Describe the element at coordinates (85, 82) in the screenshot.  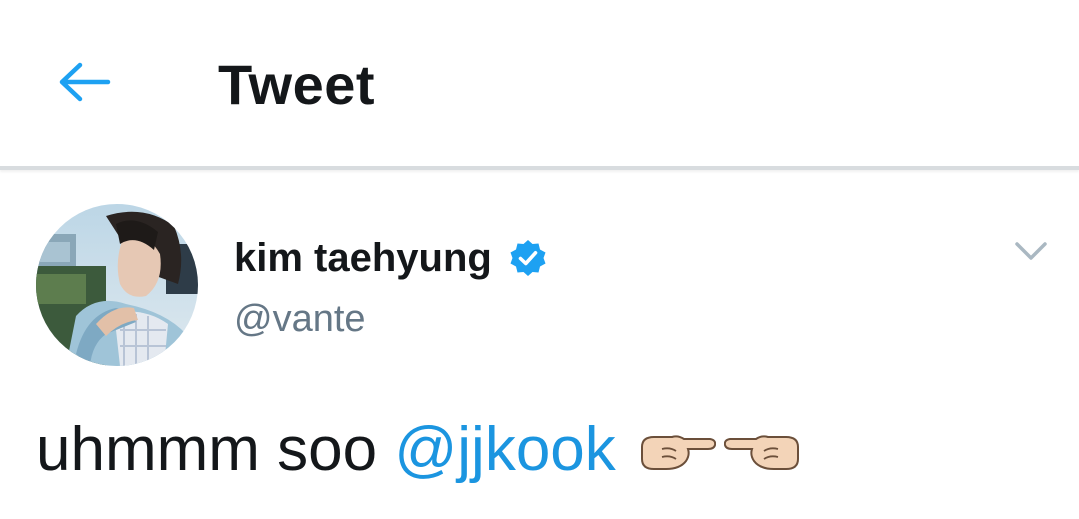
I see `arrow-left-icon` at that location.